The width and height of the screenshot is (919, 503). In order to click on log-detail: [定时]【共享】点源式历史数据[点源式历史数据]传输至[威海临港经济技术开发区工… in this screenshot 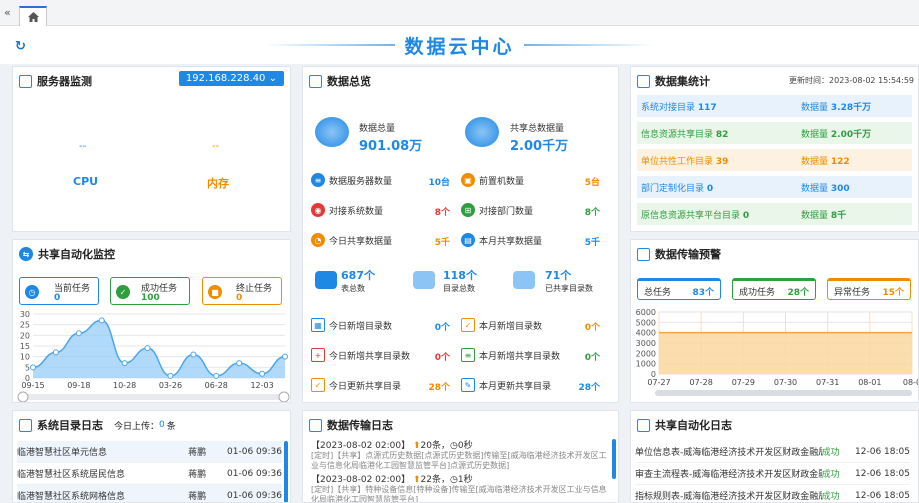, I will do `click(459, 460)`.